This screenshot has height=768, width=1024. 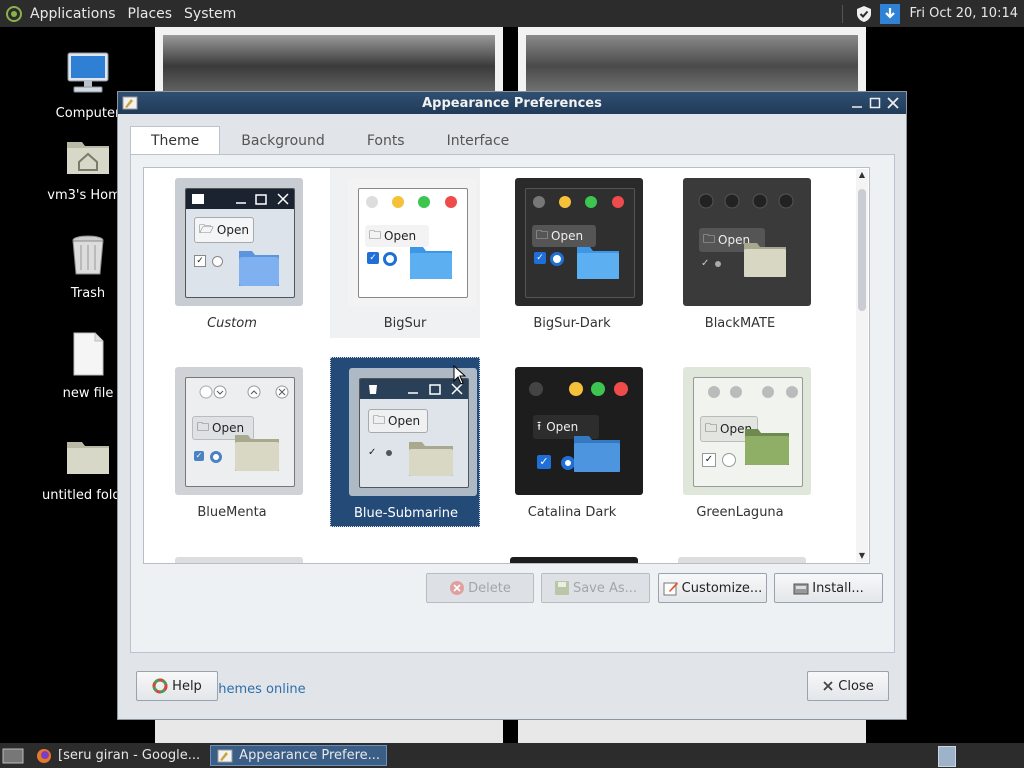 What do you see at coordinates (44, 755) in the screenshot?
I see `firefox-icon` at bounding box center [44, 755].